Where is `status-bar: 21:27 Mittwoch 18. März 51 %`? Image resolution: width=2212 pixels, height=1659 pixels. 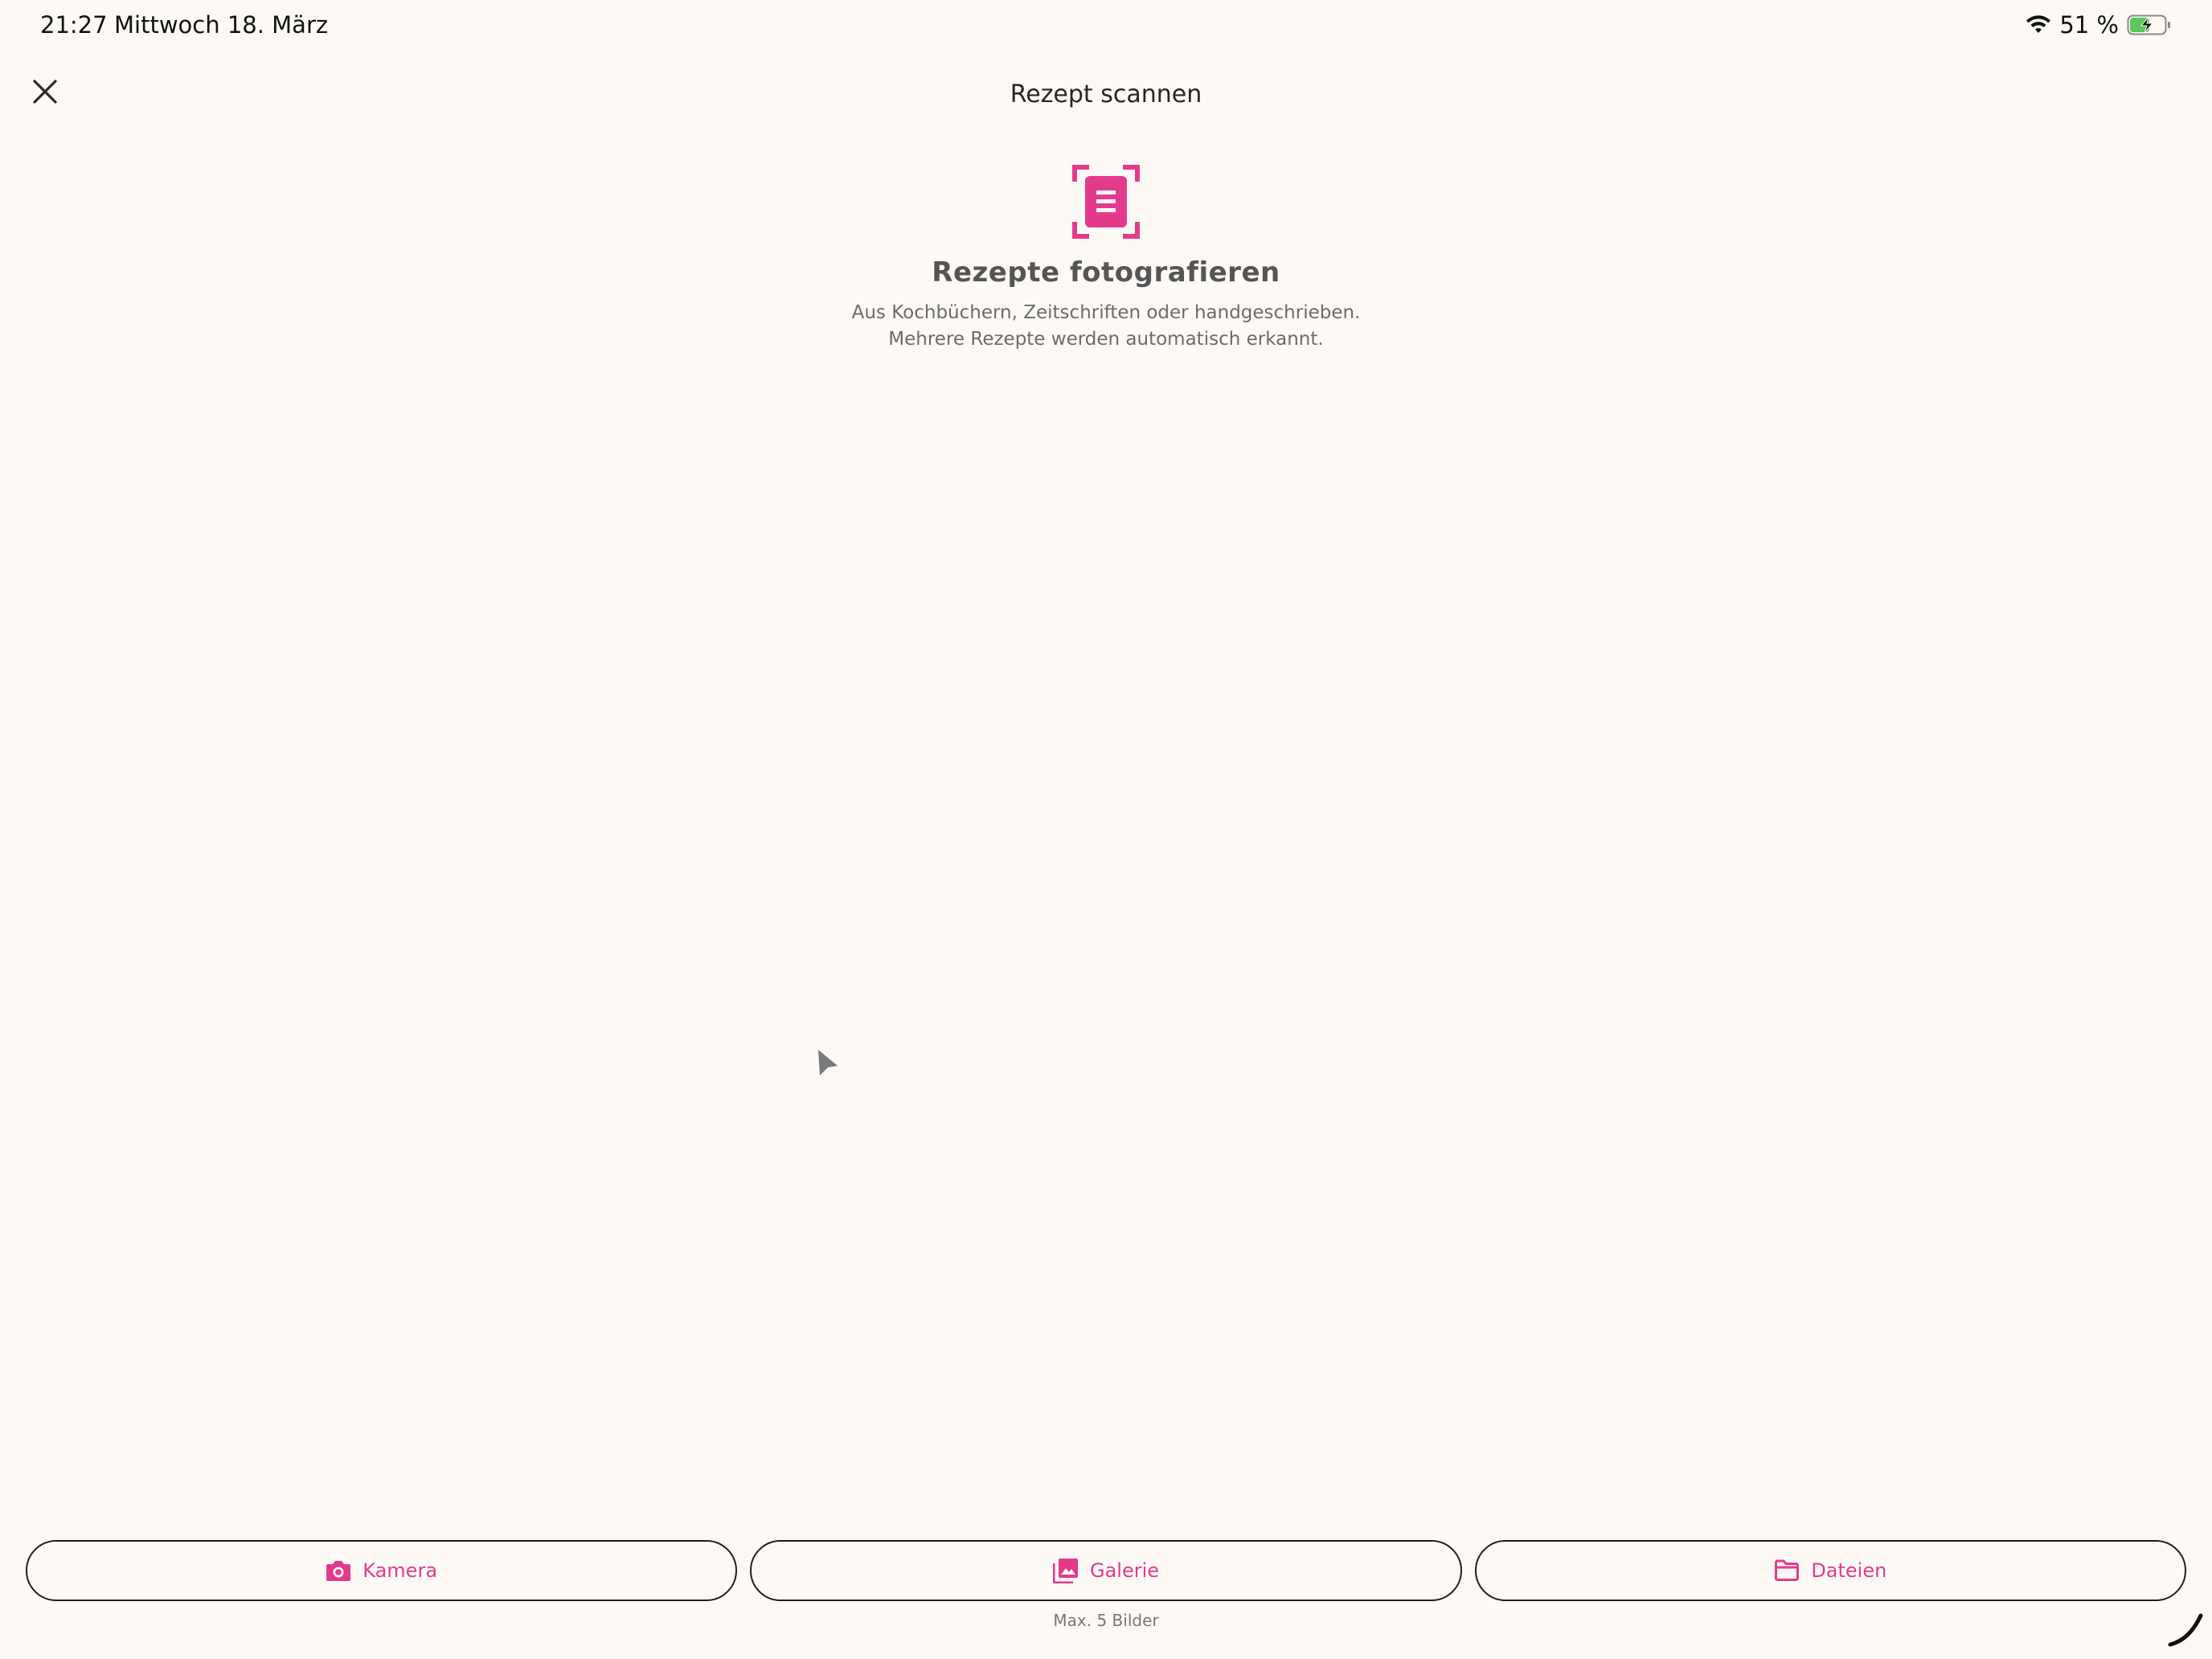
status-bar: 21:27 Mittwoch 18. März 51 % is located at coordinates (1106, 25).